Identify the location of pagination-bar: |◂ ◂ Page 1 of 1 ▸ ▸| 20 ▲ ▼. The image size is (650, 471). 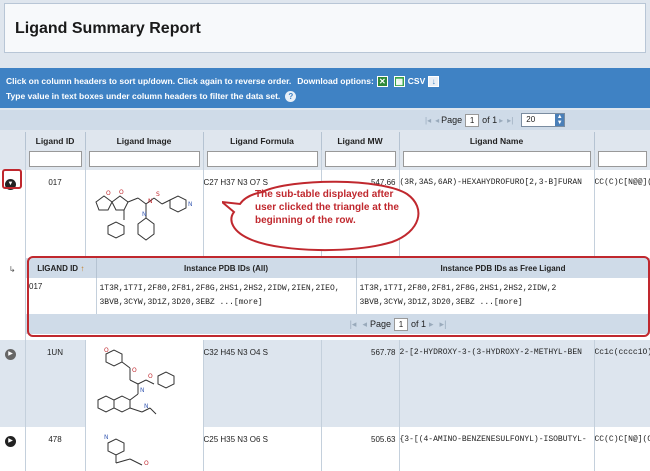
(325, 120).